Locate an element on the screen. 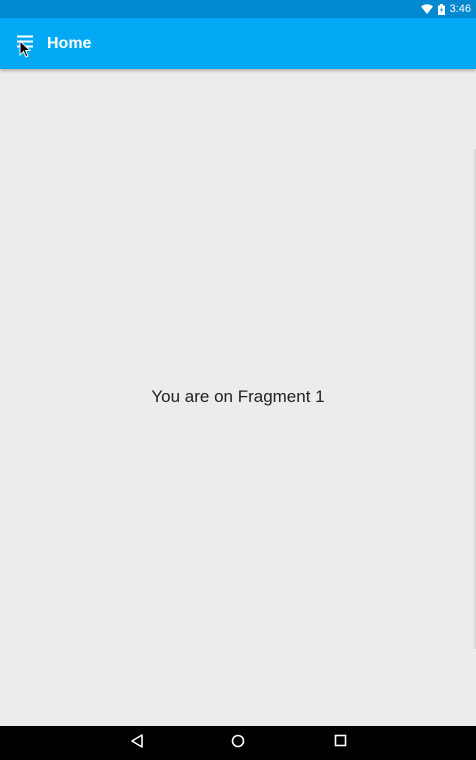 This screenshot has height=760, width=476. home-button is located at coordinates (238, 743).